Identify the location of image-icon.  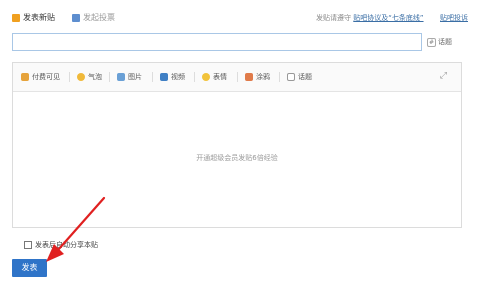
(121, 77).